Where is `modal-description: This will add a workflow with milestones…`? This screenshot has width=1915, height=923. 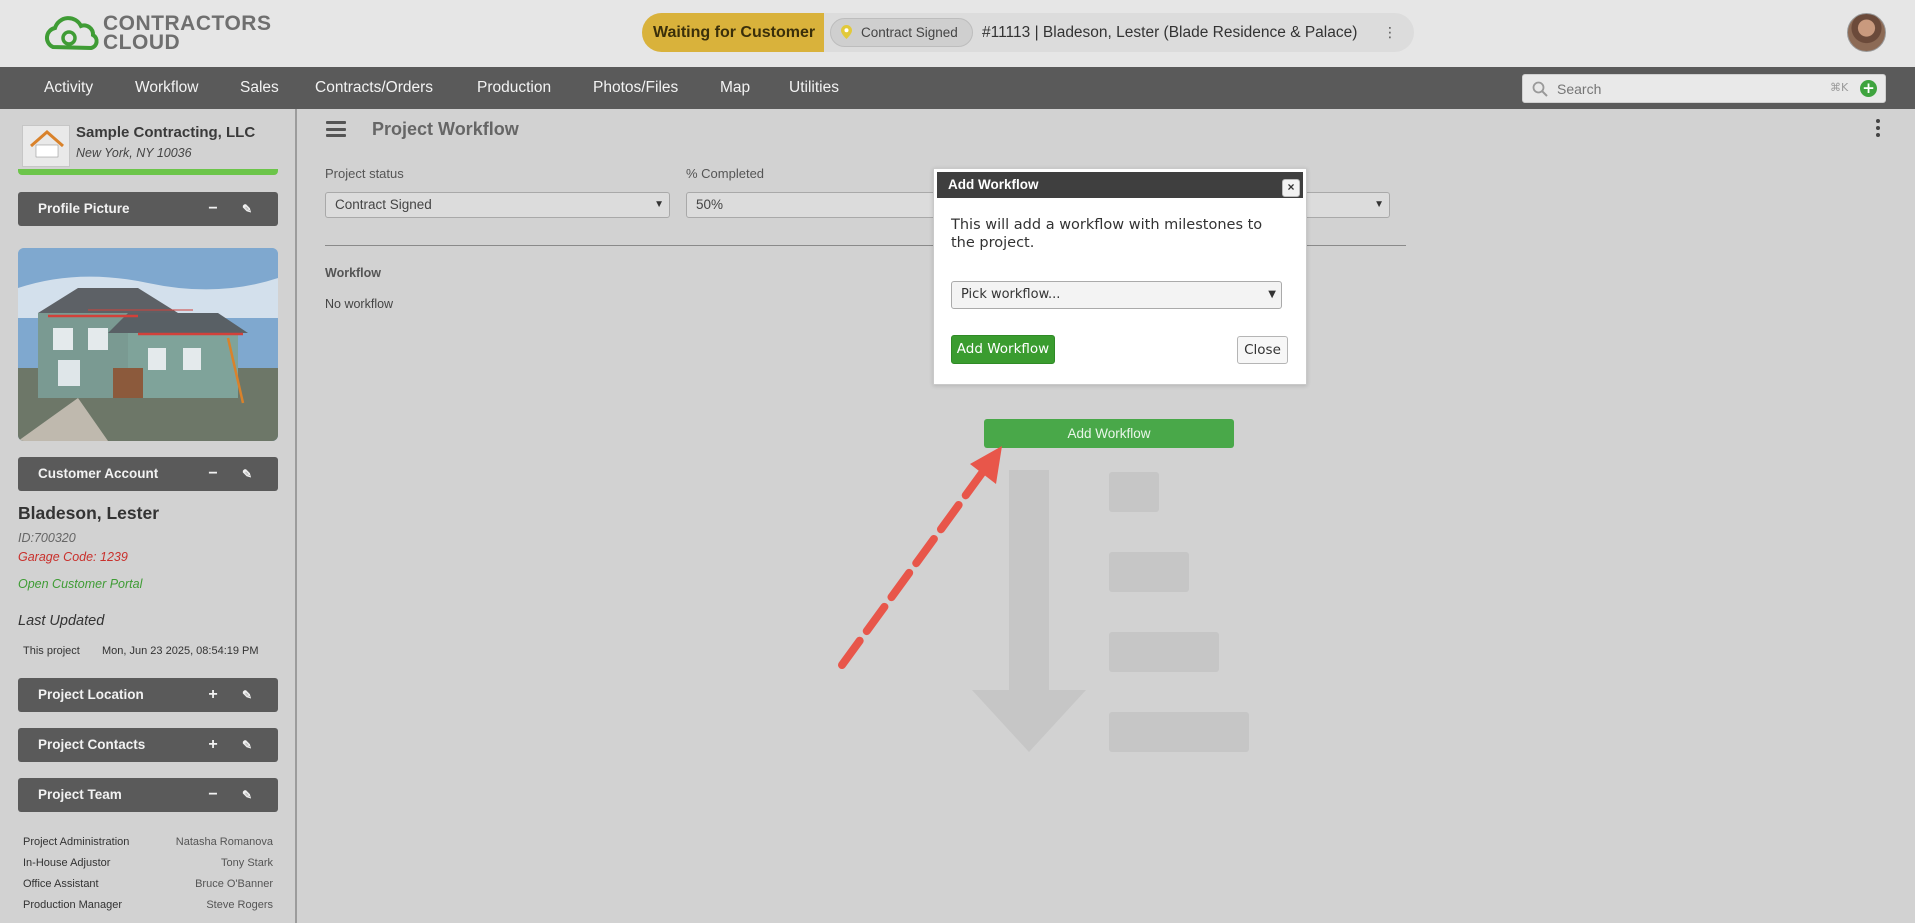 modal-description: This will add a workflow with milestones… is located at coordinates (1107, 234).